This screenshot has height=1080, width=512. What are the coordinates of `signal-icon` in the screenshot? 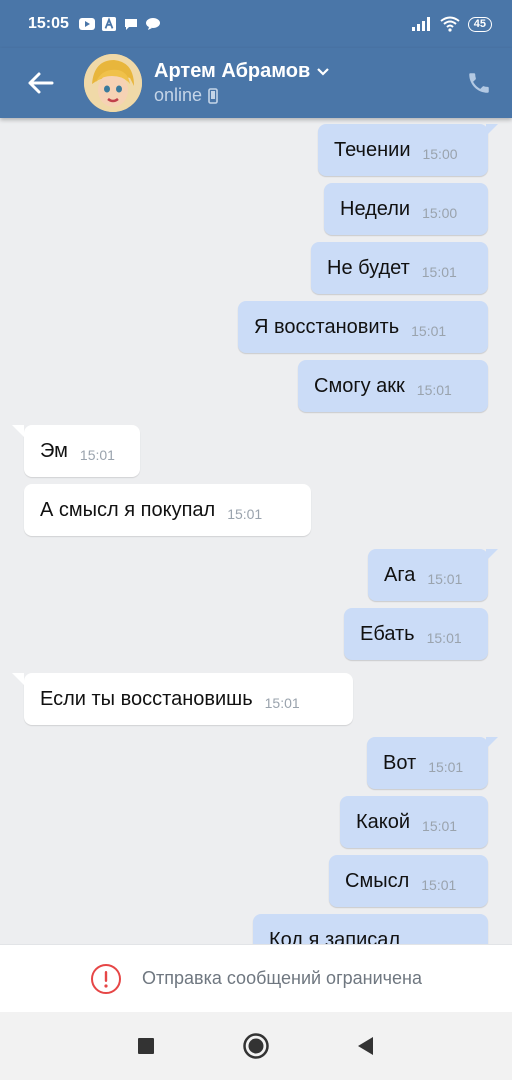 It's located at (420, 24).